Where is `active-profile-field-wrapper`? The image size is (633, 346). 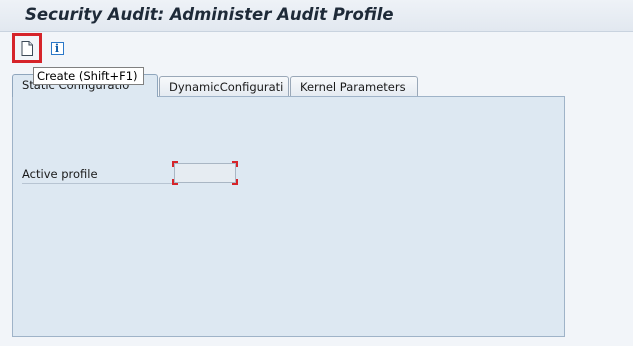
active-profile-field-wrapper is located at coordinates (205, 173).